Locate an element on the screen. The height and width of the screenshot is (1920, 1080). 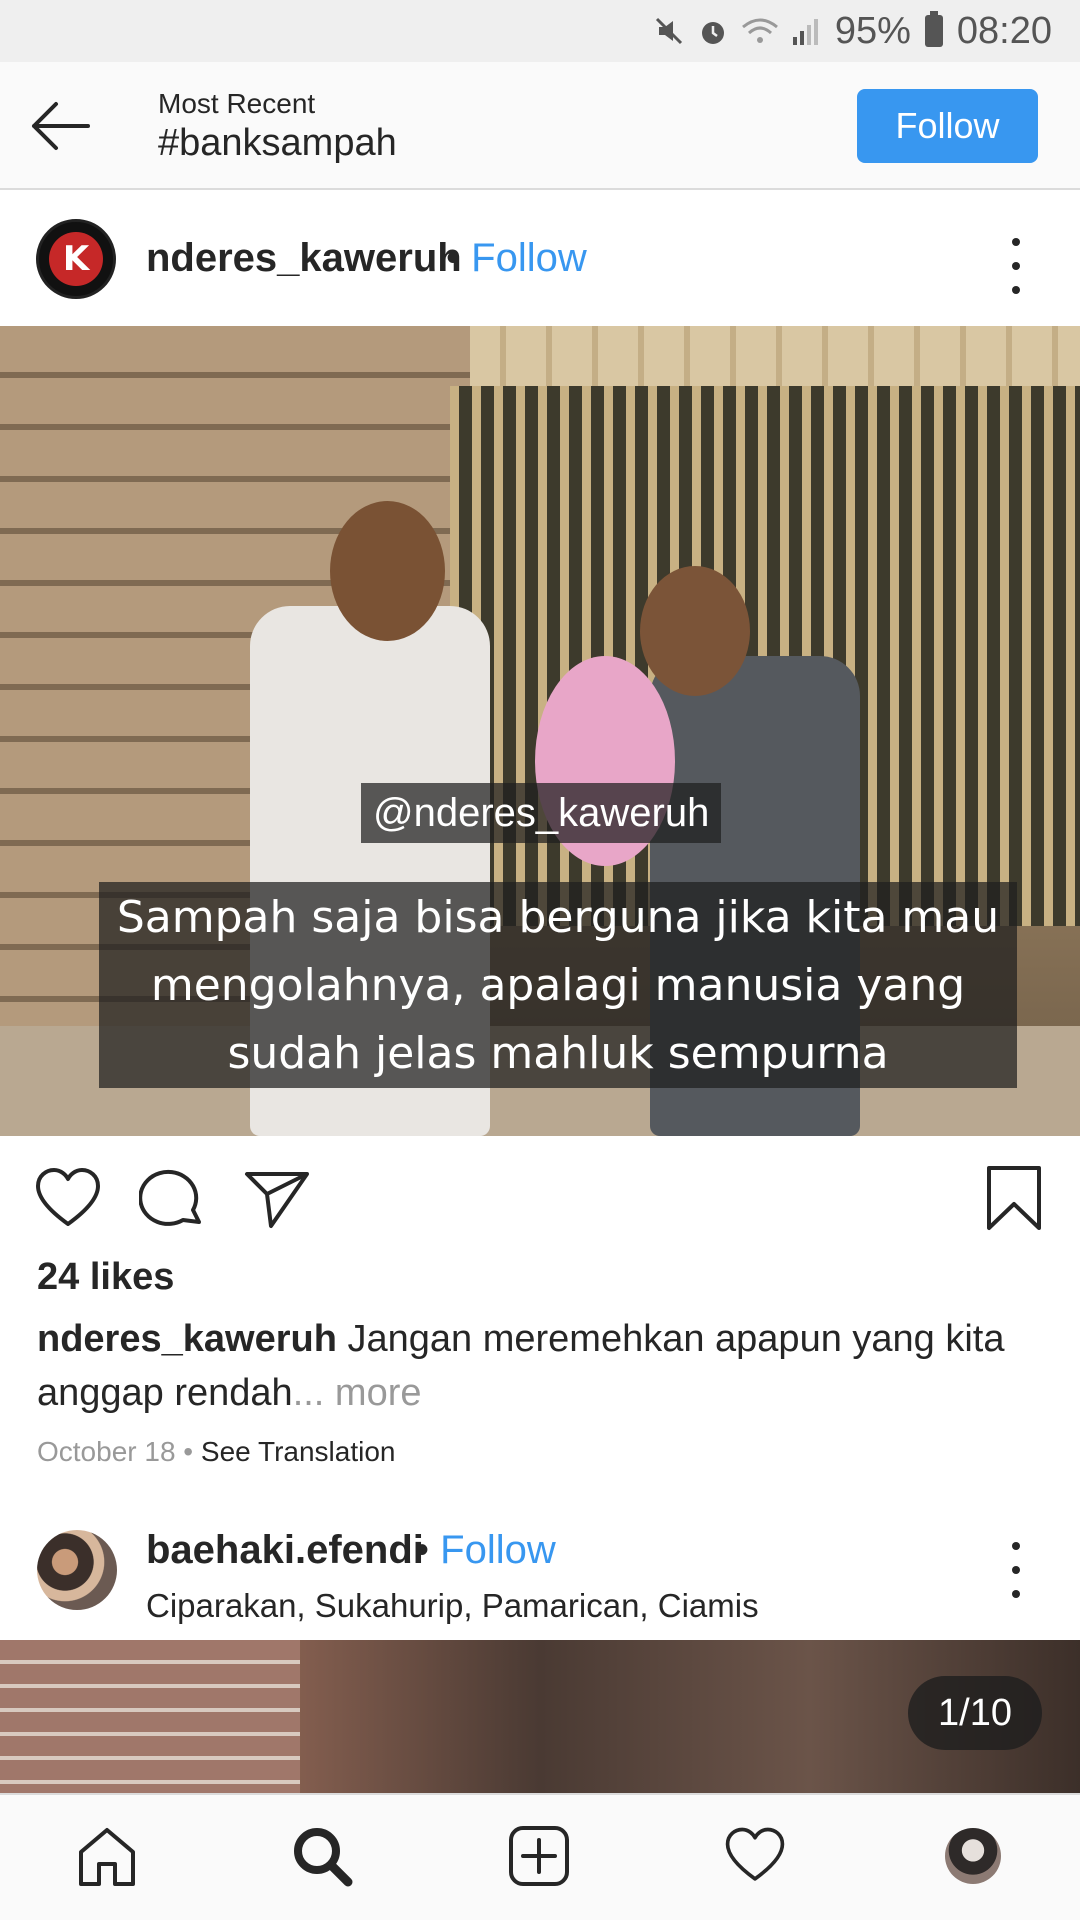
post-location: Ciparakan, Sukahurip, Pamarican, Ciamis is located at coordinates (452, 1606).